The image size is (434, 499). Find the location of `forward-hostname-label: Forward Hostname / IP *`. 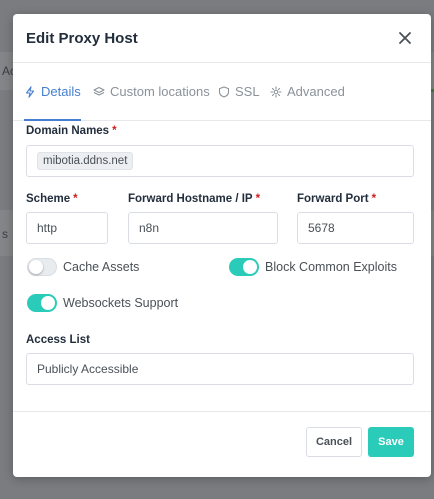

forward-hostname-label: Forward Hostname / IP * is located at coordinates (194, 199).